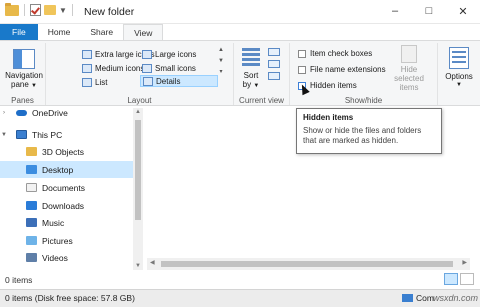  I want to click on navigation-pane-icon, so click(24, 59).